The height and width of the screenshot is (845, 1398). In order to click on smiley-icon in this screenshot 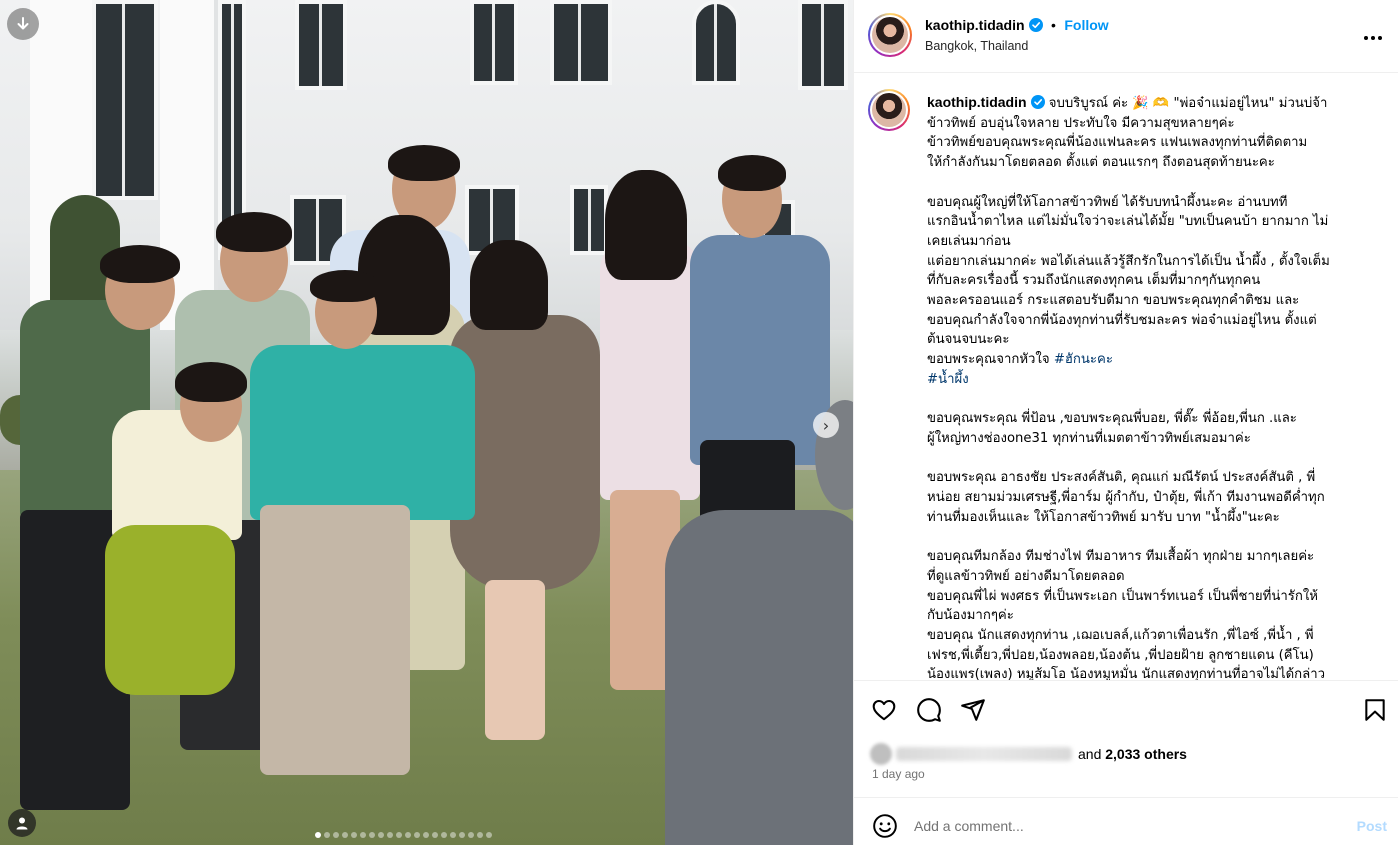, I will do `click(885, 826)`.